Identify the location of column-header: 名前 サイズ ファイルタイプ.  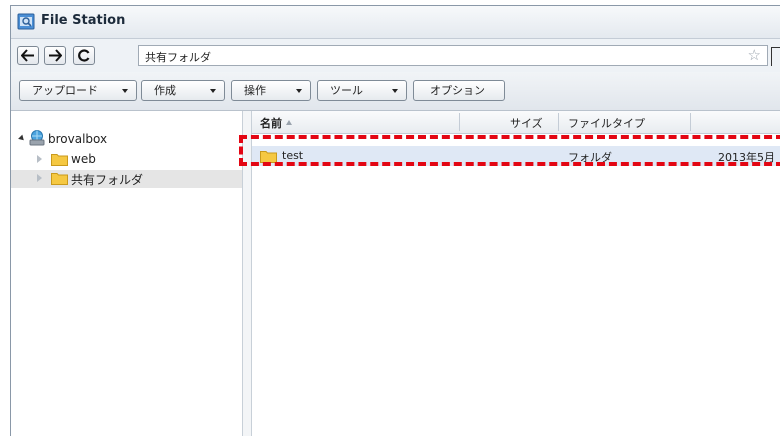
(516, 122).